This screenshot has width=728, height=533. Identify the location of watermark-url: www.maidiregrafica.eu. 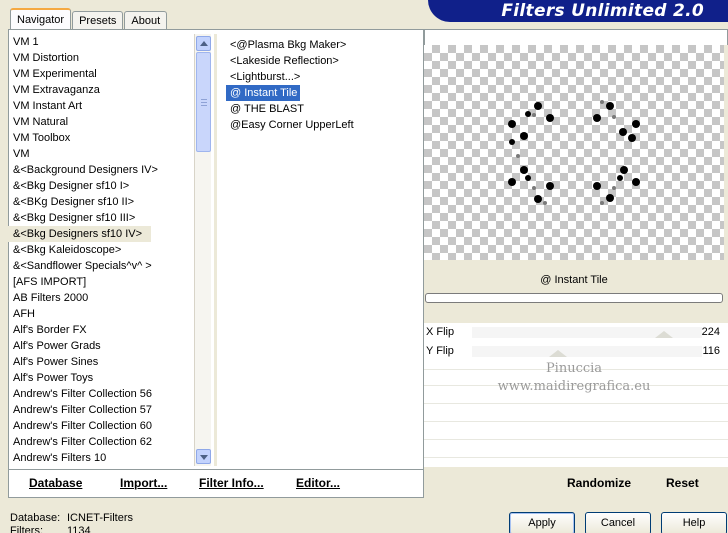
(574, 386).